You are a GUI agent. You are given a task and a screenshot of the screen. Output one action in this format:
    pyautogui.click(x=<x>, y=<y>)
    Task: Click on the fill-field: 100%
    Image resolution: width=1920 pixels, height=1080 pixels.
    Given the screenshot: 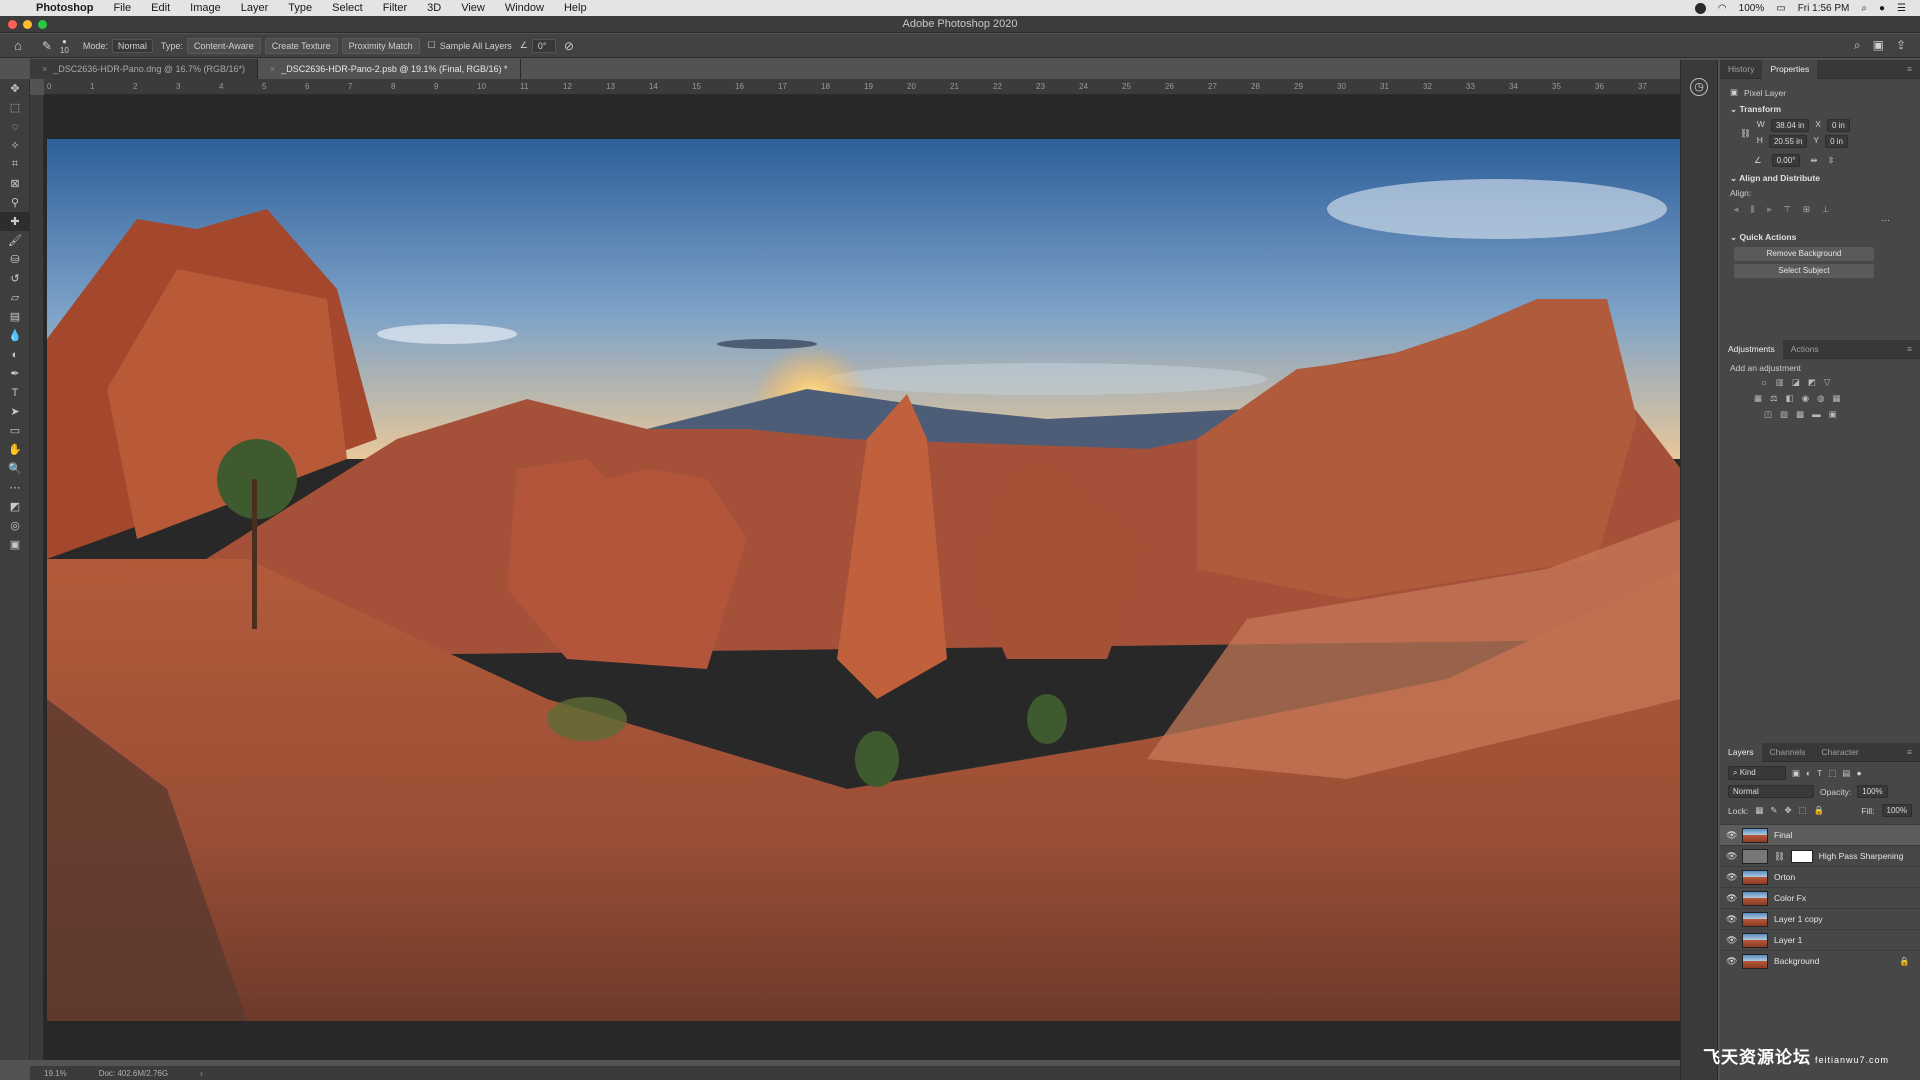 What is the action you would take?
    pyautogui.click(x=1896, y=810)
    